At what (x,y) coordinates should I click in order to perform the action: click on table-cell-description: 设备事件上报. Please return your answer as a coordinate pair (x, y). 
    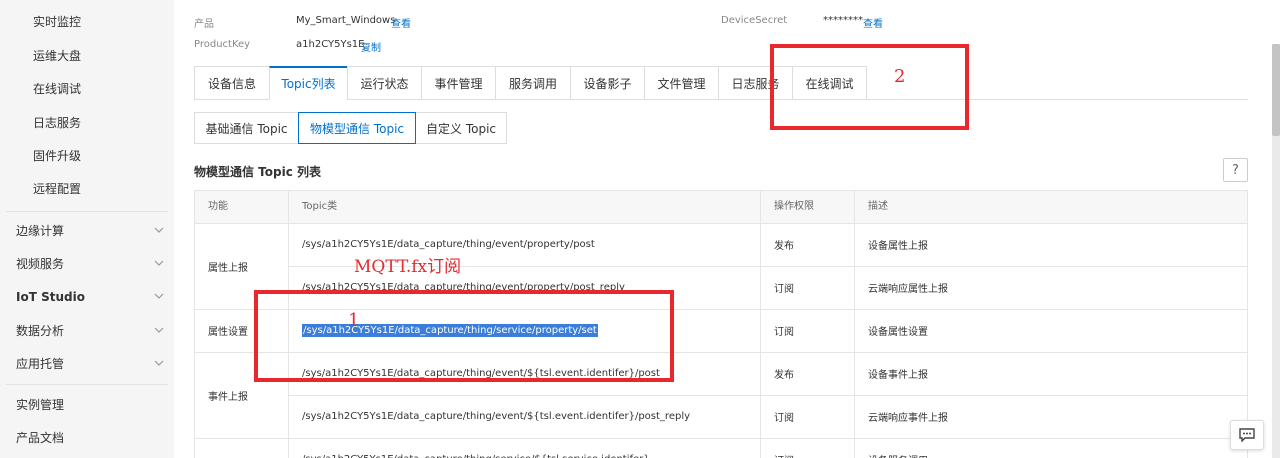
    Looking at the image, I should click on (898, 375).